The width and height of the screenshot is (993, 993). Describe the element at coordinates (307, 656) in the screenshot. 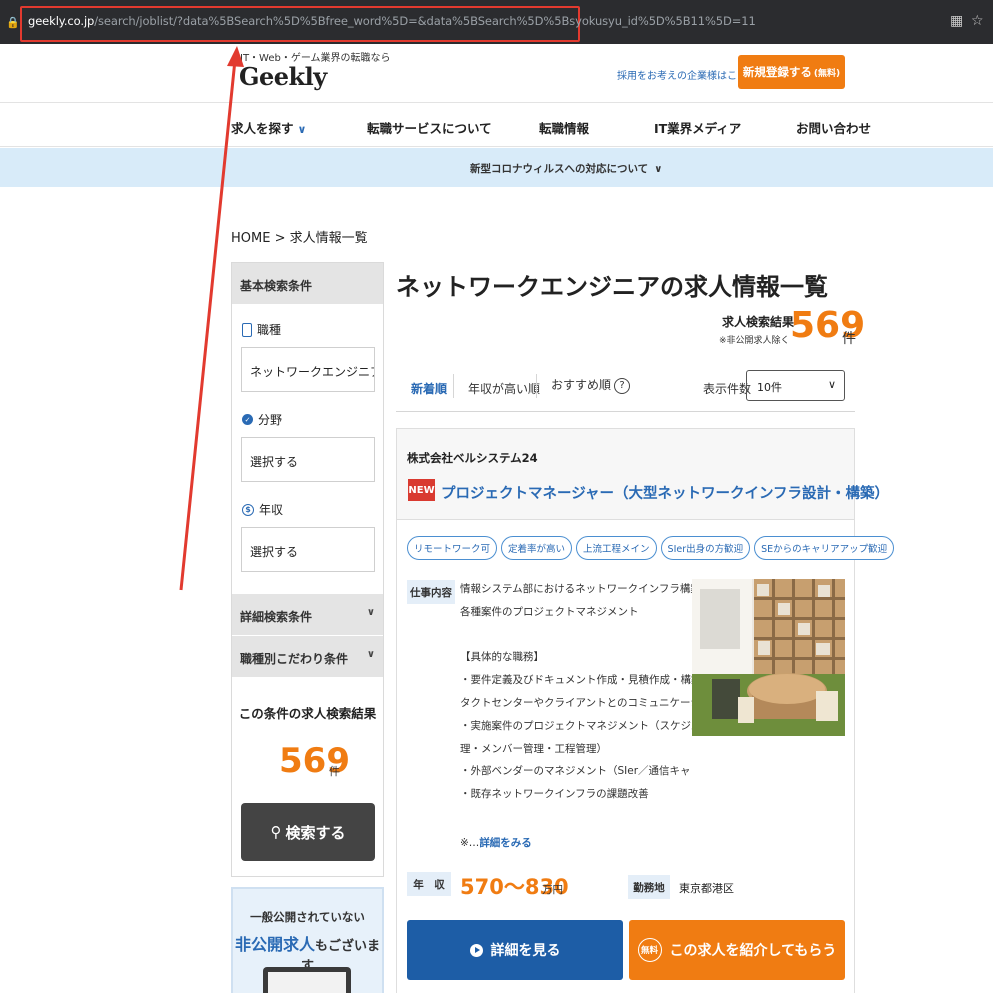

I see `job-specific-conditions-header: 職種別こだわり条件 ∨` at that location.